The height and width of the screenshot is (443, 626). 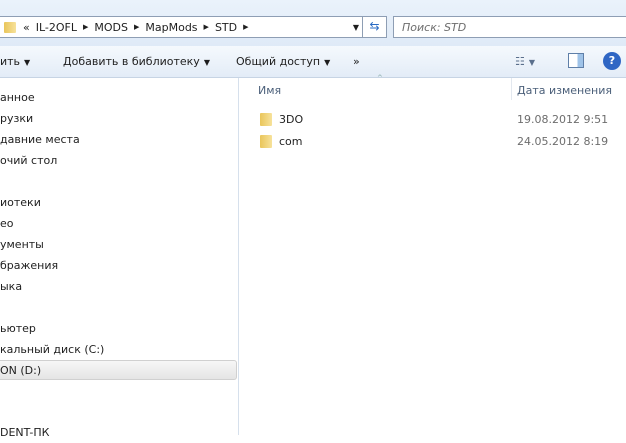 I want to click on nav-computer: ьютер, so click(x=18, y=329).